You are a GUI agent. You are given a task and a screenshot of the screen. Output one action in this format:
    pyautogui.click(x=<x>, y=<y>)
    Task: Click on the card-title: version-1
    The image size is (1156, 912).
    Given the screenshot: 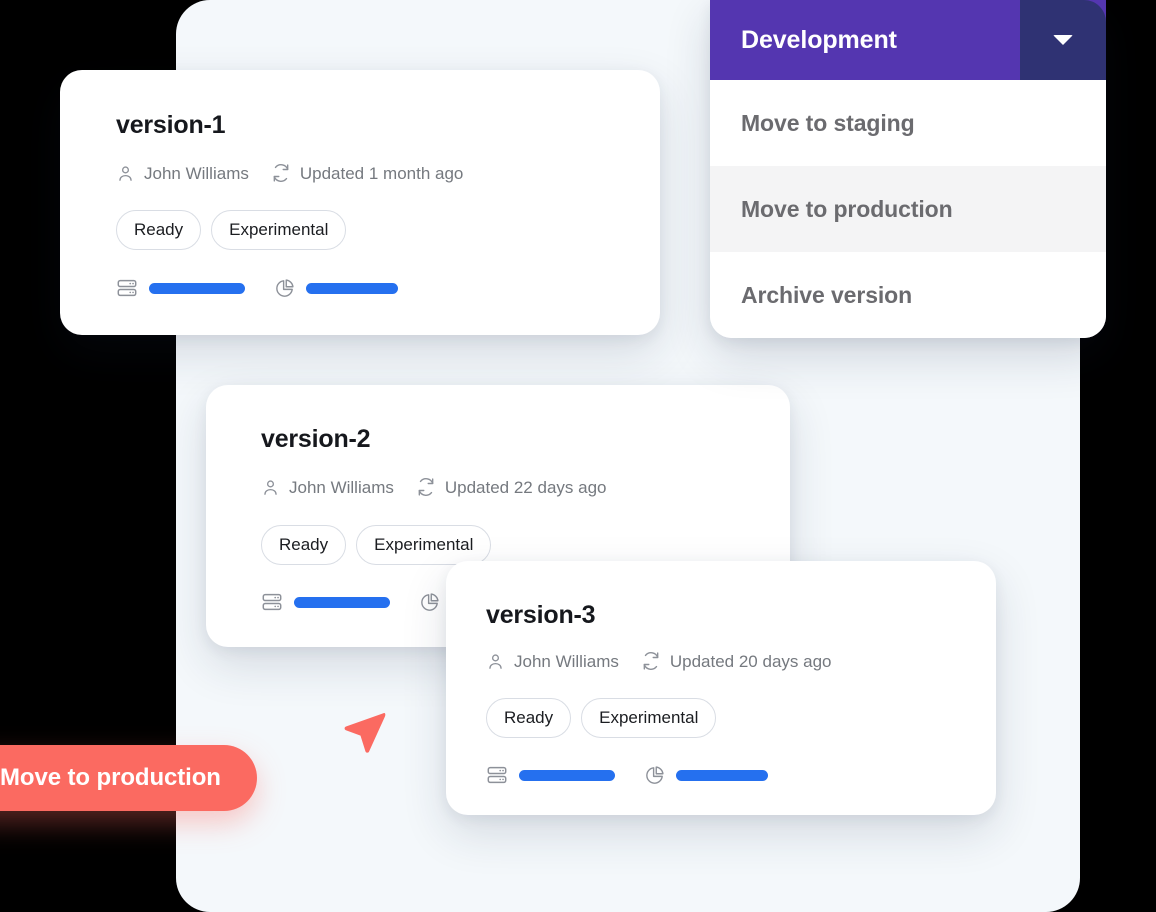 What is the action you would take?
    pyautogui.click(x=171, y=125)
    